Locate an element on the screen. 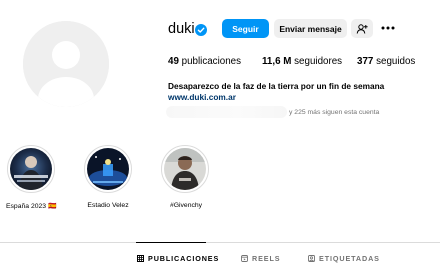 This screenshot has height=272, width=440. posts-count-value: 49 is located at coordinates (173, 61).